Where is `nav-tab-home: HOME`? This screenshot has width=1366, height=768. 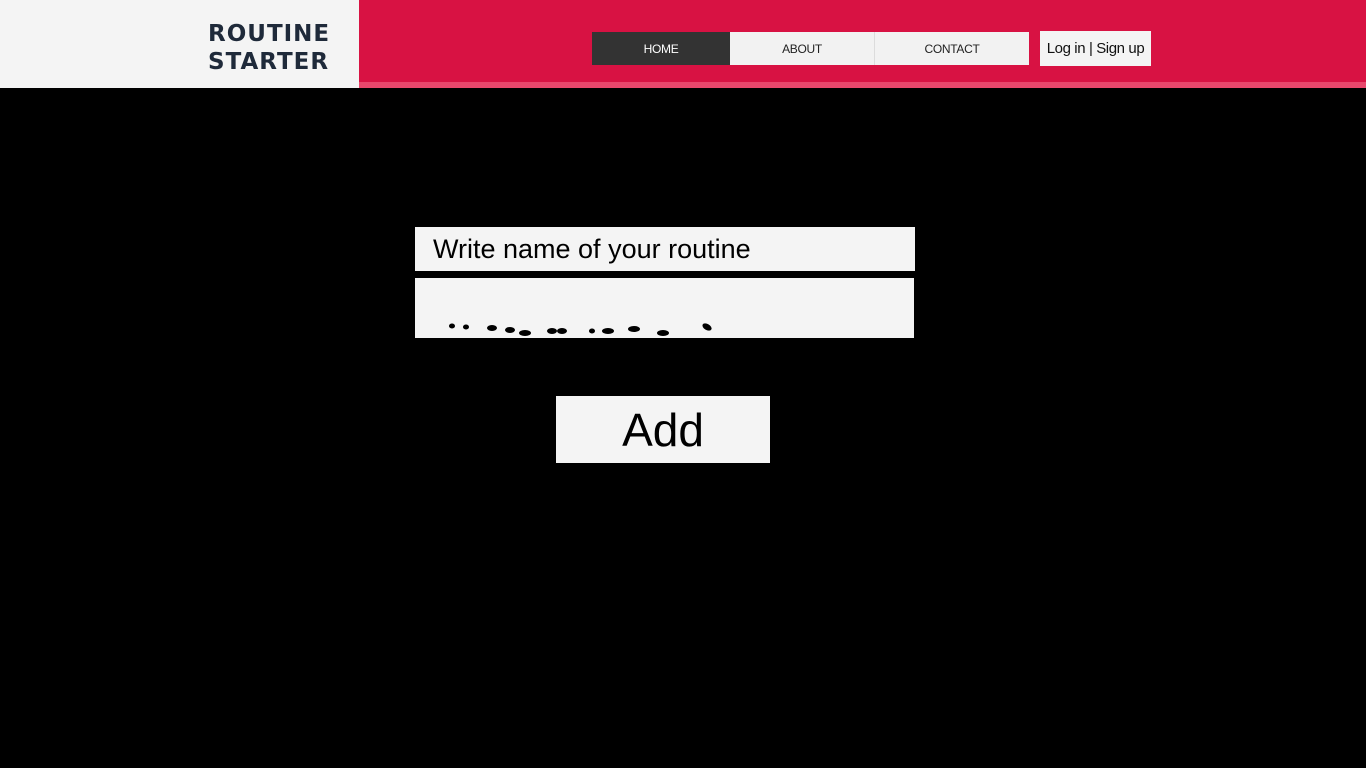
nav-tab-home: HOME is located at coordinates (661, 48).